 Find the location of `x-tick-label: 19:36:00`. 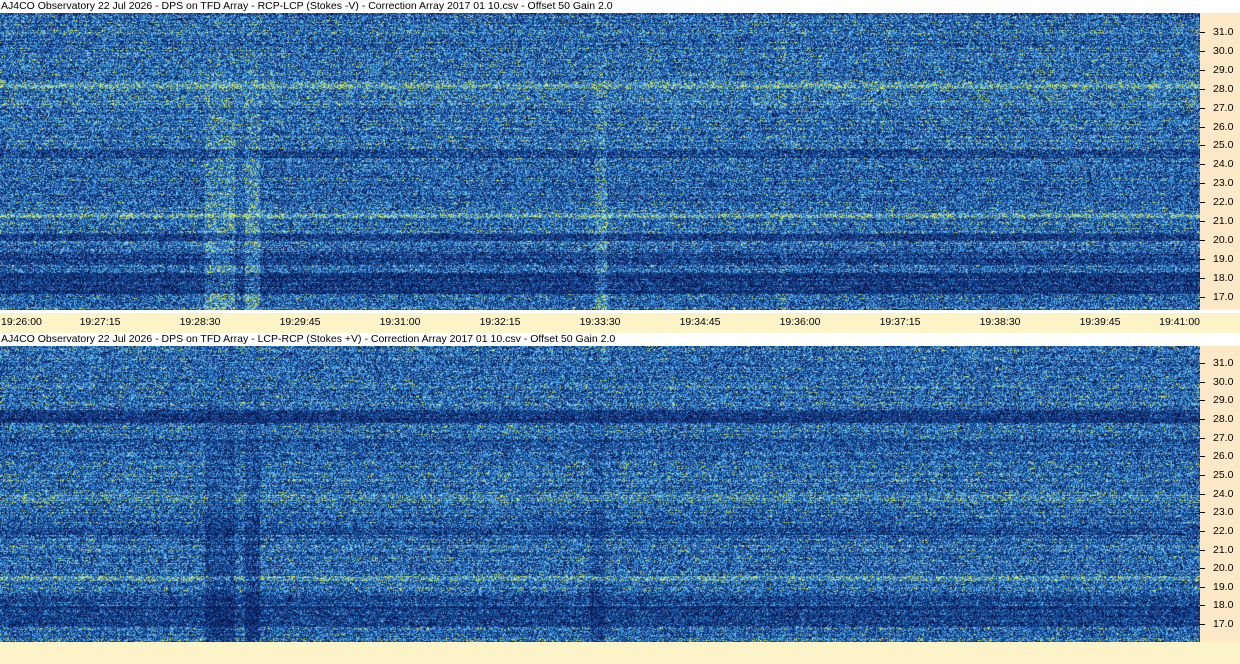

x-tick-label: 19:36:00 is located at coordinates (800, 322).